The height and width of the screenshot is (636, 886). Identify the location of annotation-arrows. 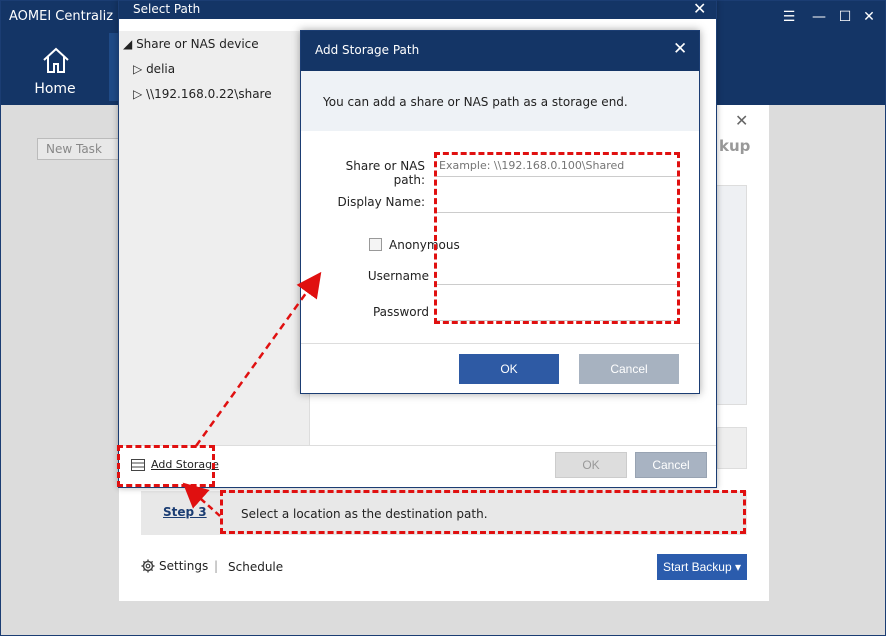
(252, 394).